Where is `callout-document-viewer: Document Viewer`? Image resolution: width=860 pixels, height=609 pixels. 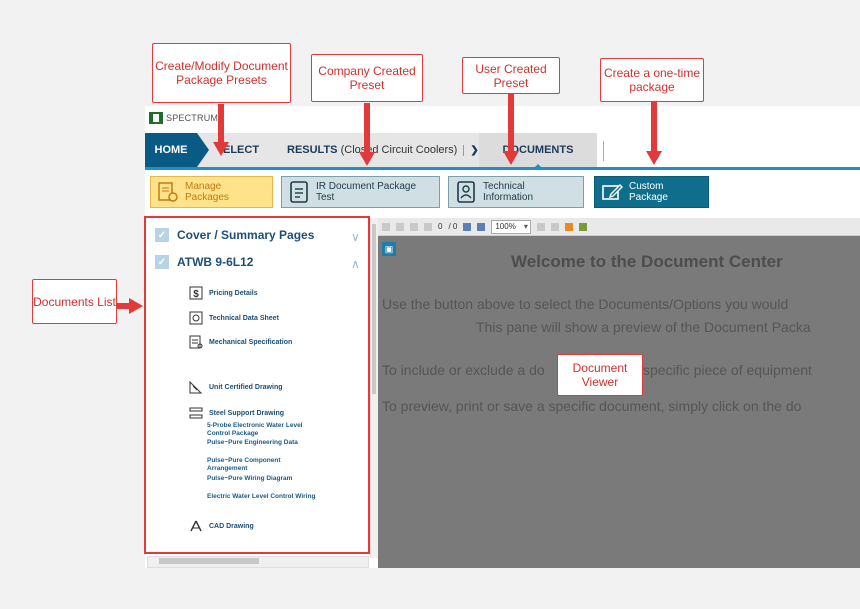 callout-document-viewer: Document Viewer is located at coordinates (600, 375).